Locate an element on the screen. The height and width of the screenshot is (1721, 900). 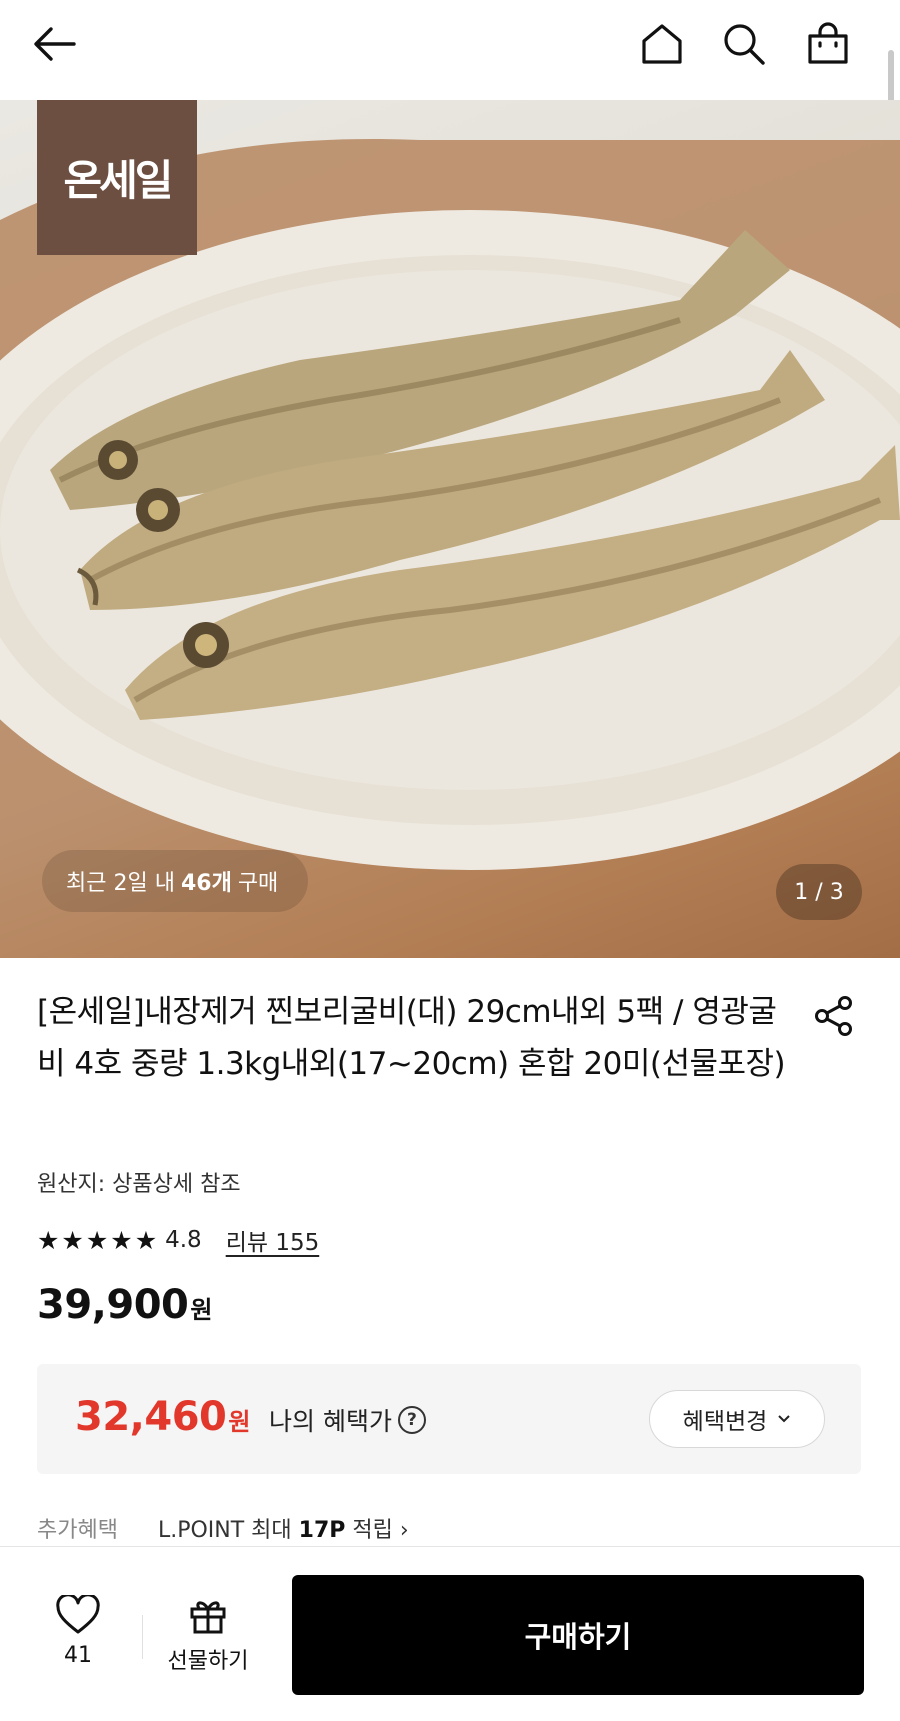
benefit-change-button: 혜택변경 is located at coordinates (737, 1419).